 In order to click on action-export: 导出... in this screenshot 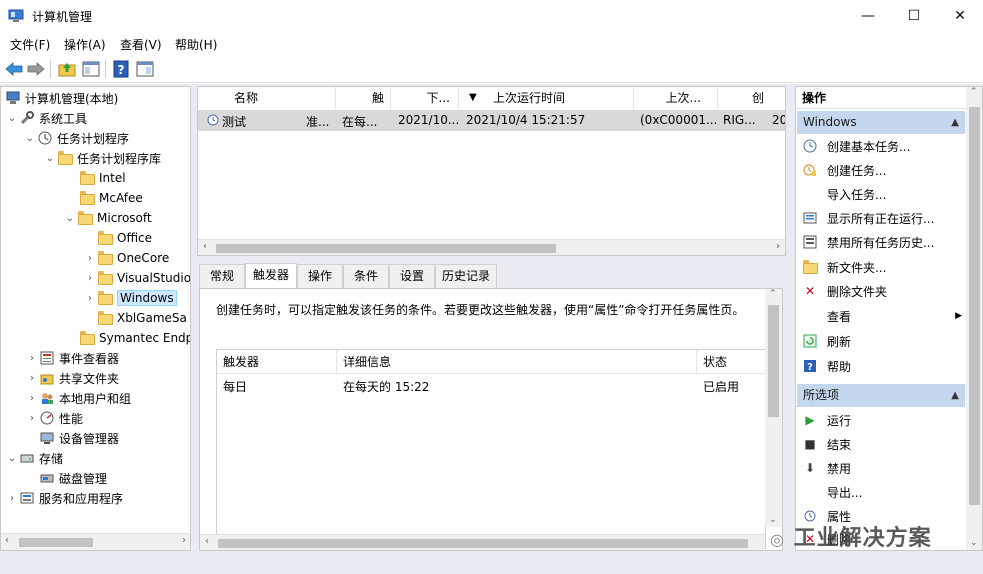, I will do `click(832, 492)`.